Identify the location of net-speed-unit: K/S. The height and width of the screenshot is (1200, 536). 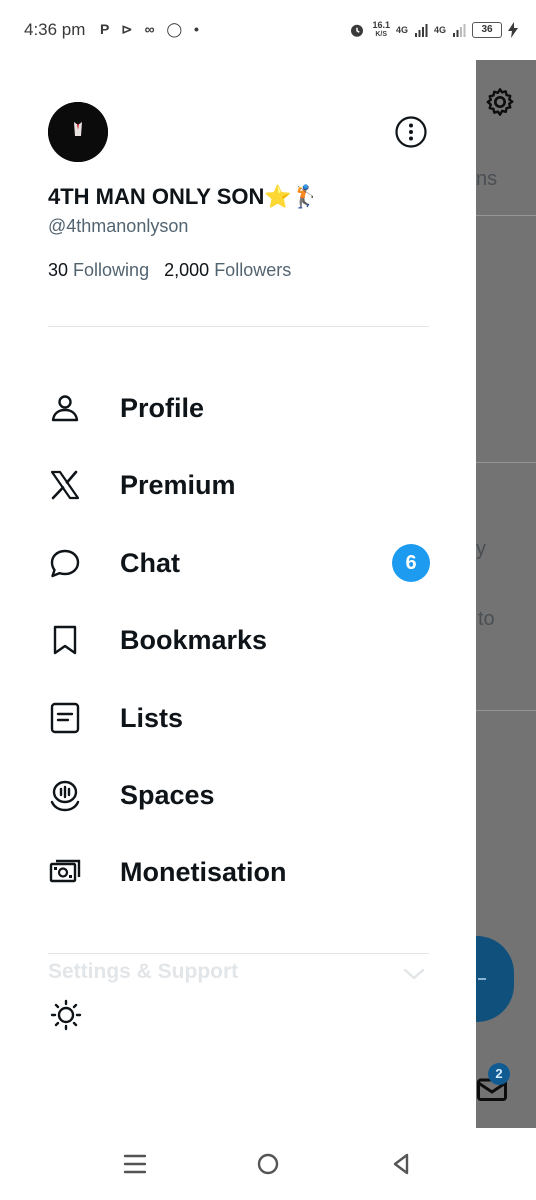
(381, 34).